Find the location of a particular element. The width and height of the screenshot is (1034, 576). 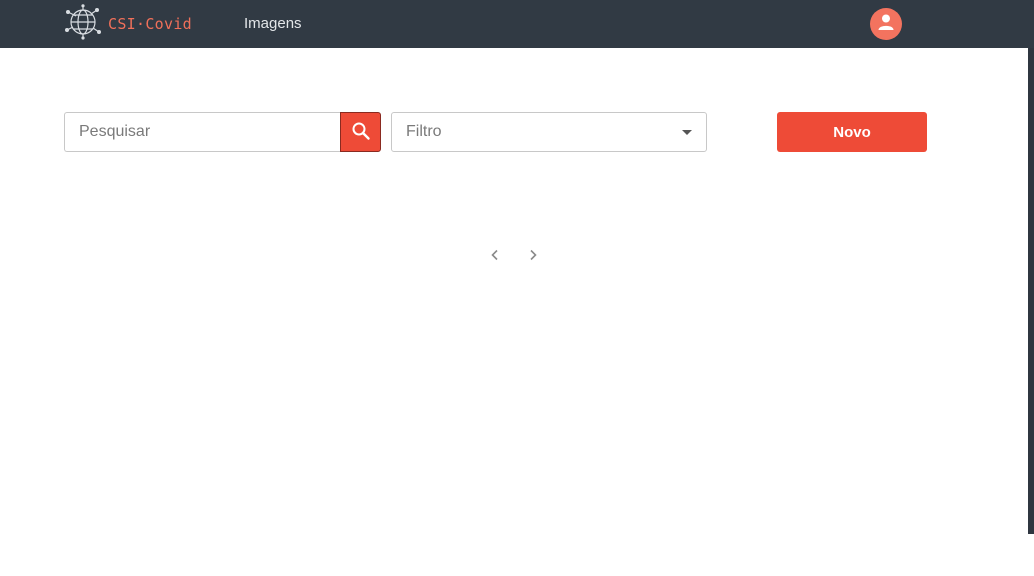

chevron-right-icon is located at coordinates (533, 257).